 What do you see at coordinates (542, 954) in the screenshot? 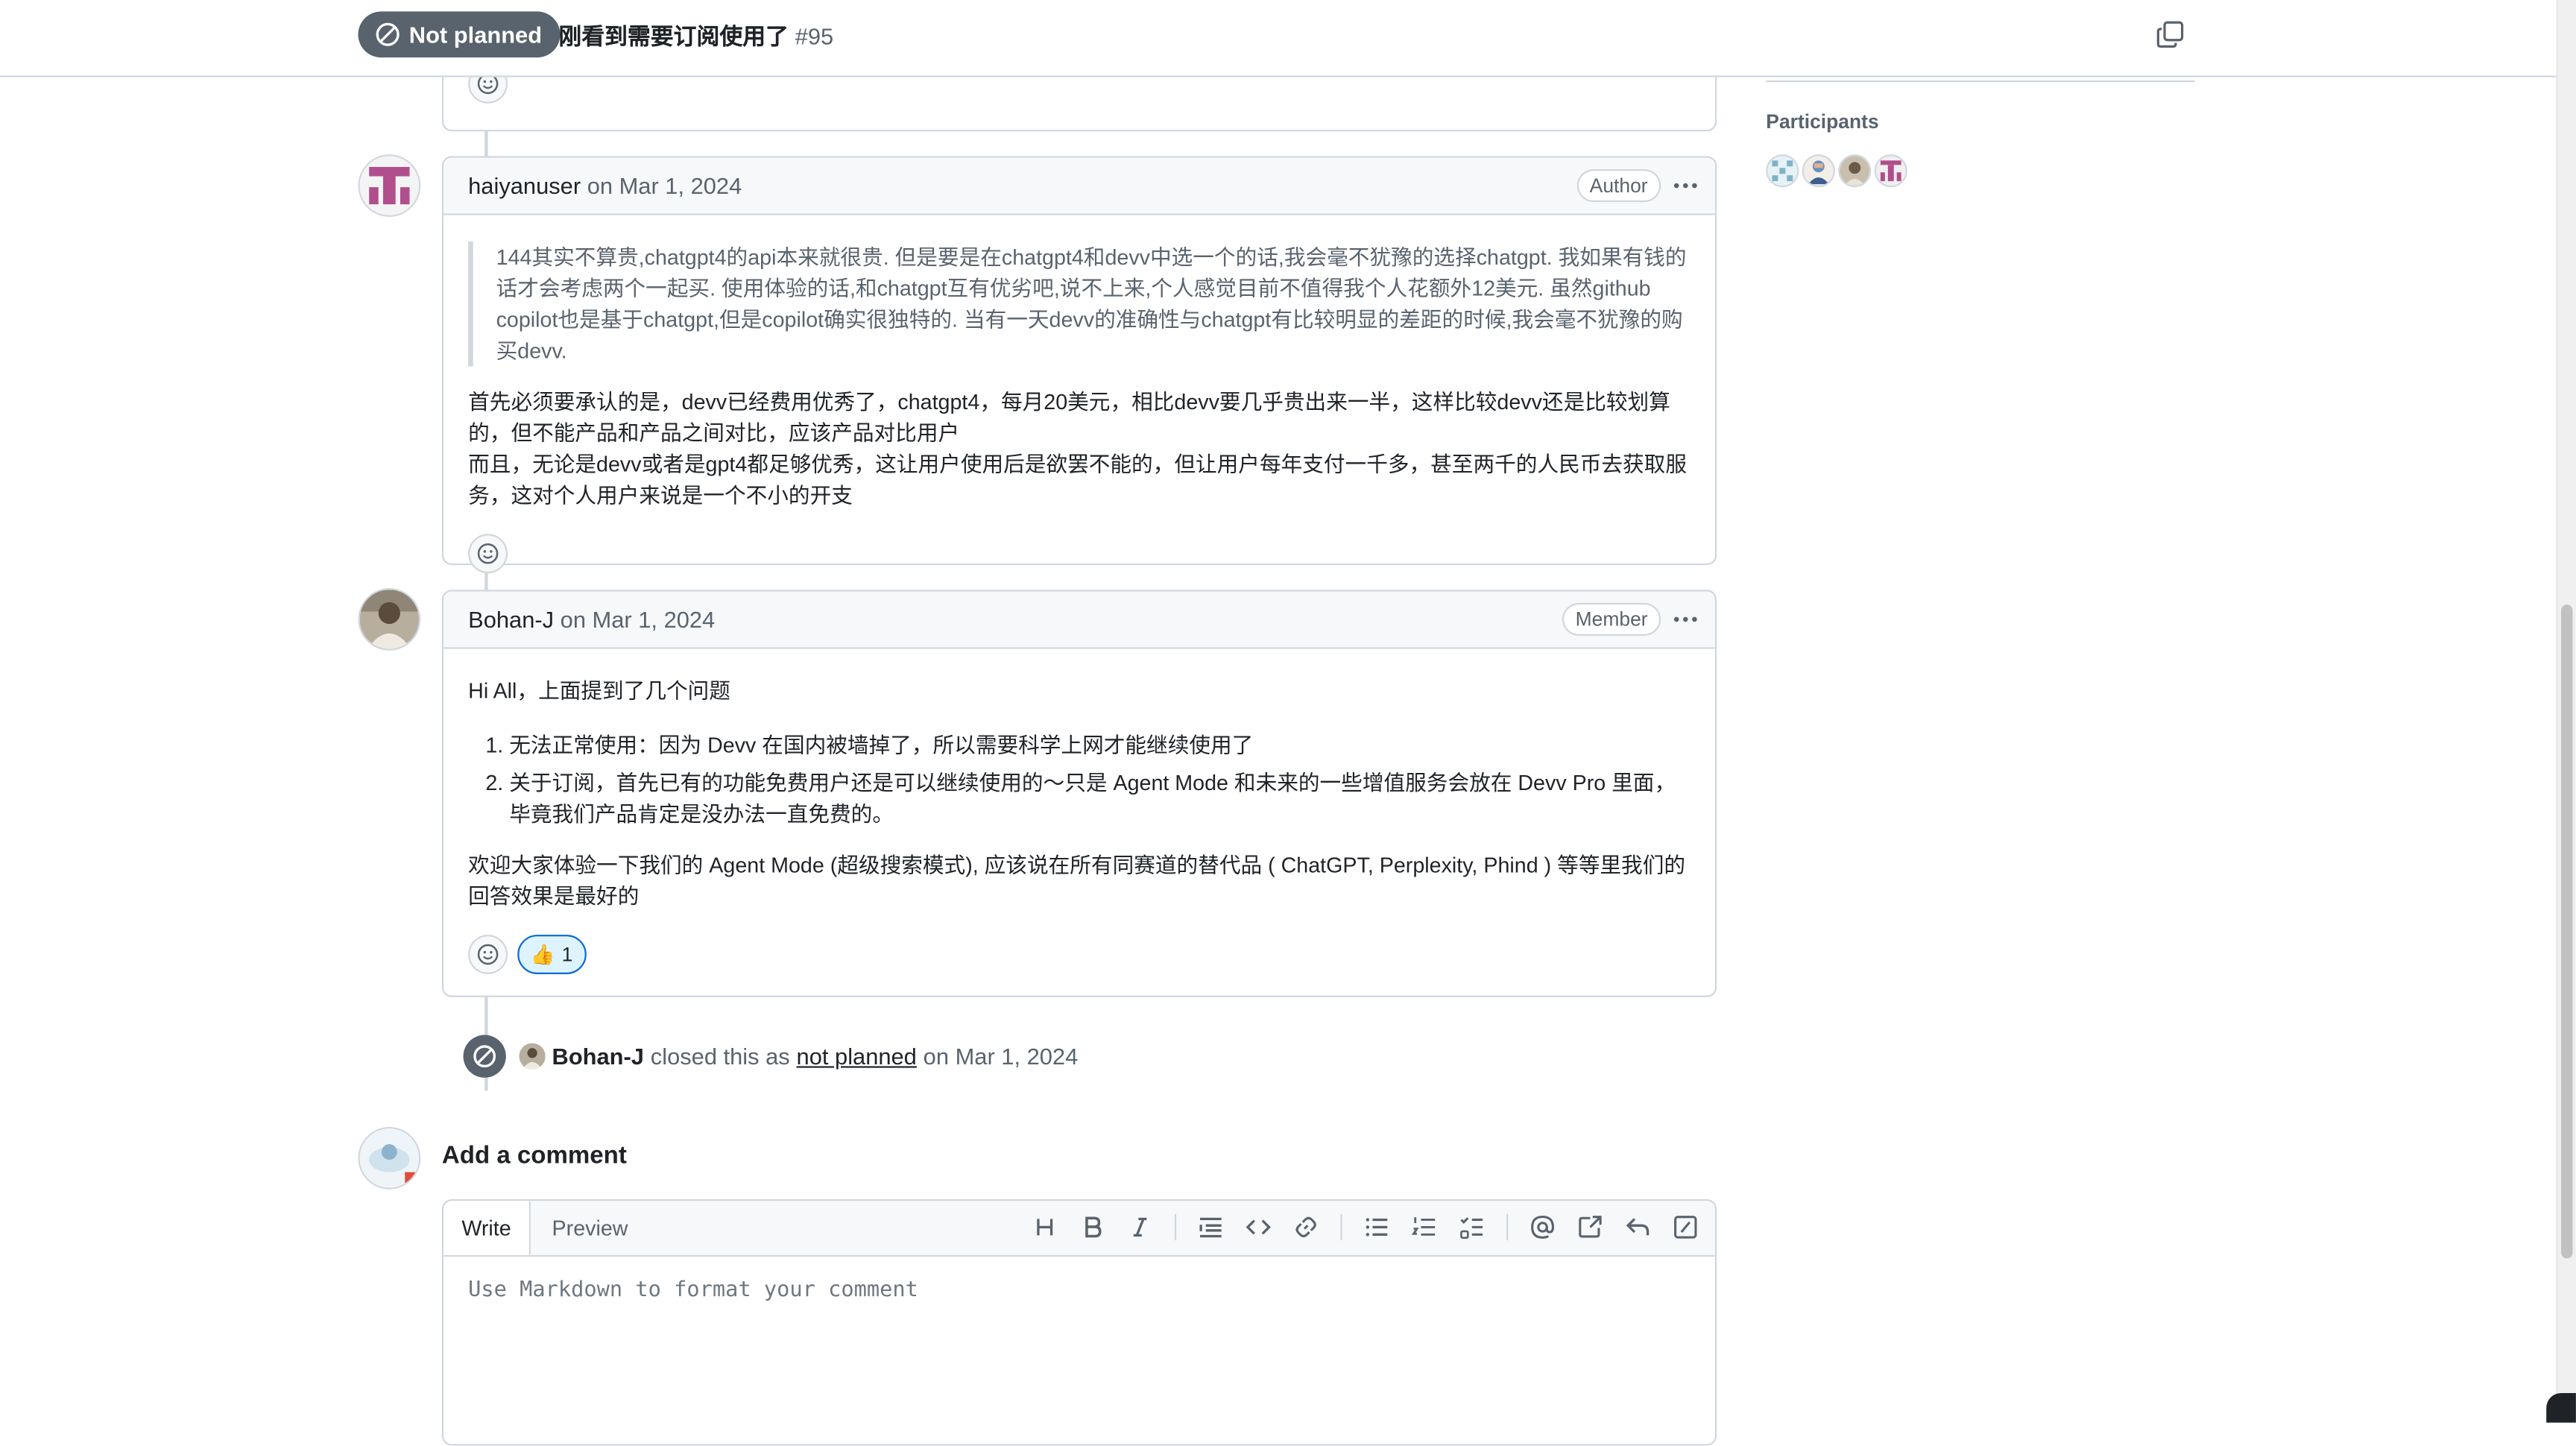
I see `thumbs-up-icon: 👍` at bounding box center [542, 954].